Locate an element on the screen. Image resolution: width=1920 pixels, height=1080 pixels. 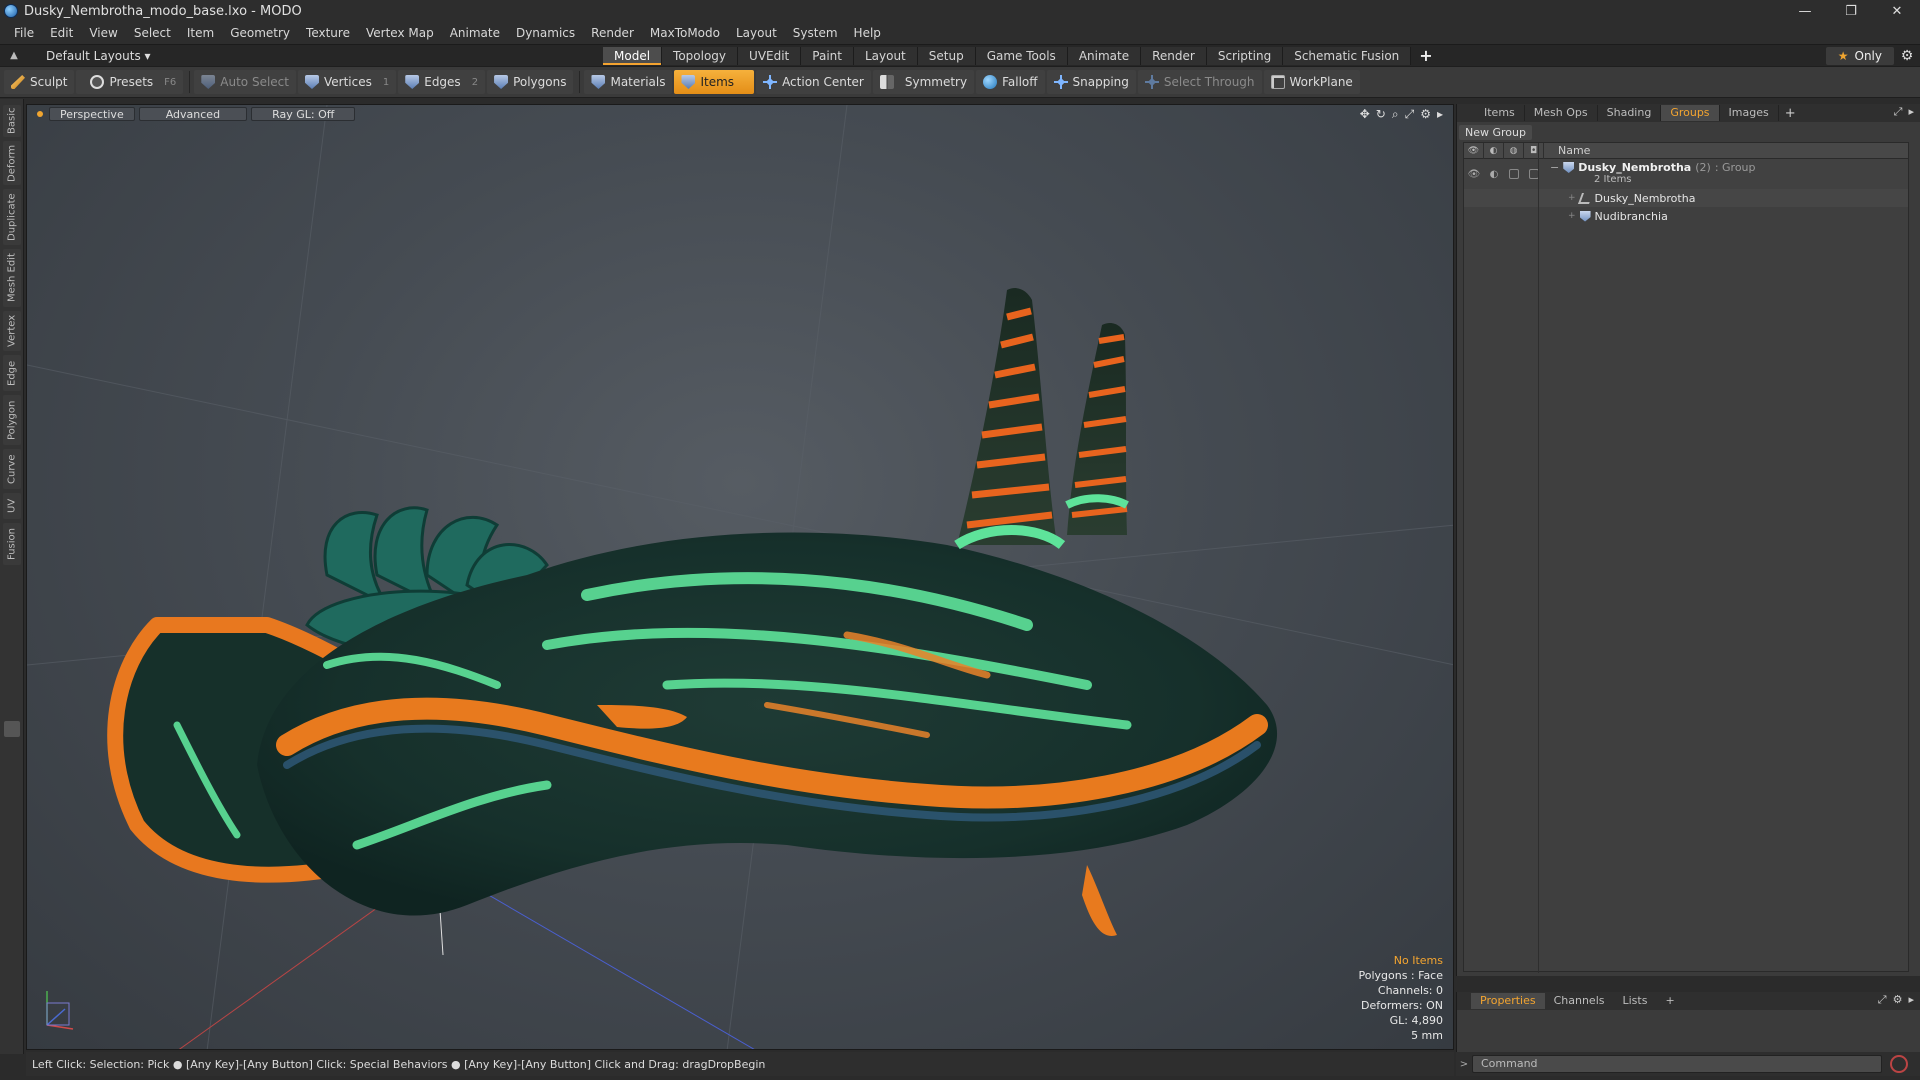
menu-render: Render is located at coordinates (612, 33).